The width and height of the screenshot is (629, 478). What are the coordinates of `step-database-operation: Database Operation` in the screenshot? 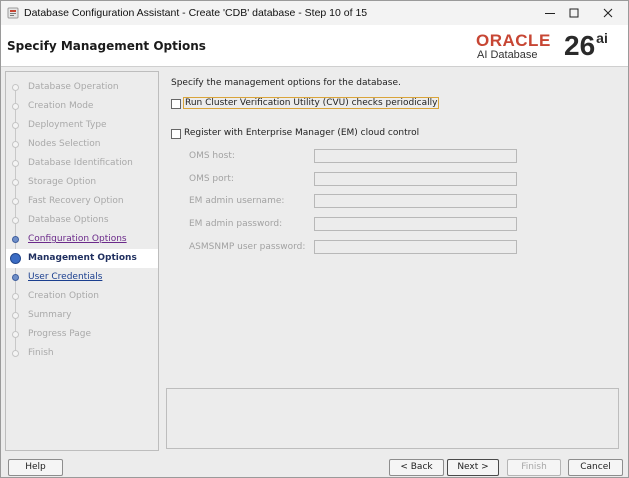 It's located at (82, 87).